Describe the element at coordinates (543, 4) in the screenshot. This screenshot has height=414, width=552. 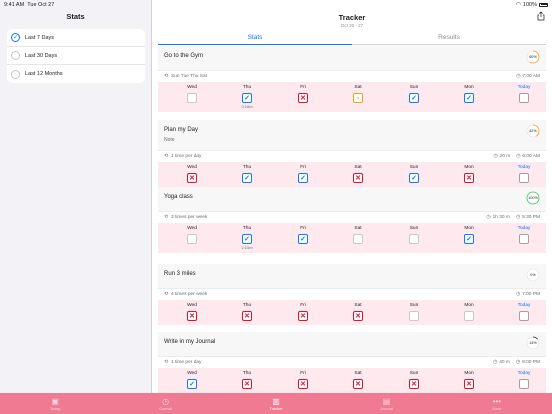
I see `battery-icon` at that location.